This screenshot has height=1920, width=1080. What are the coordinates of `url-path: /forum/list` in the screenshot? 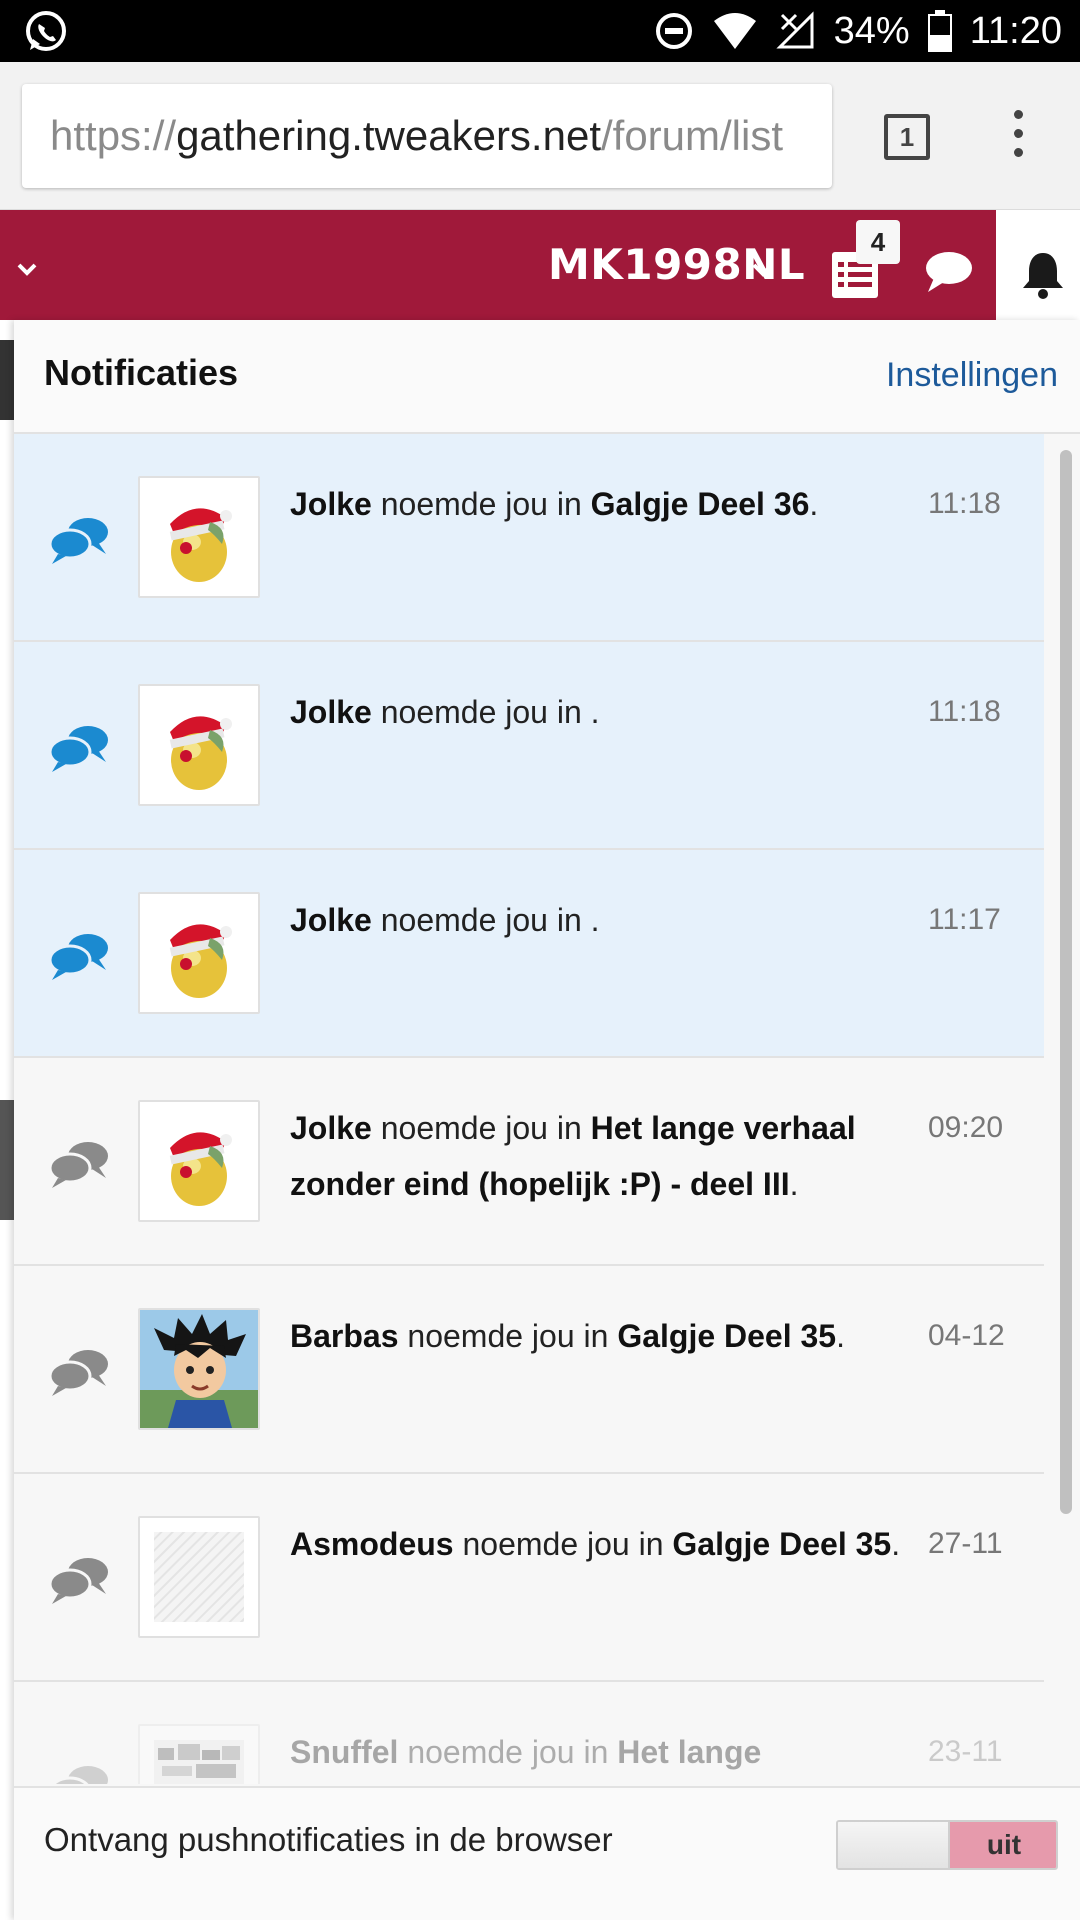 It's located at (692, 135).